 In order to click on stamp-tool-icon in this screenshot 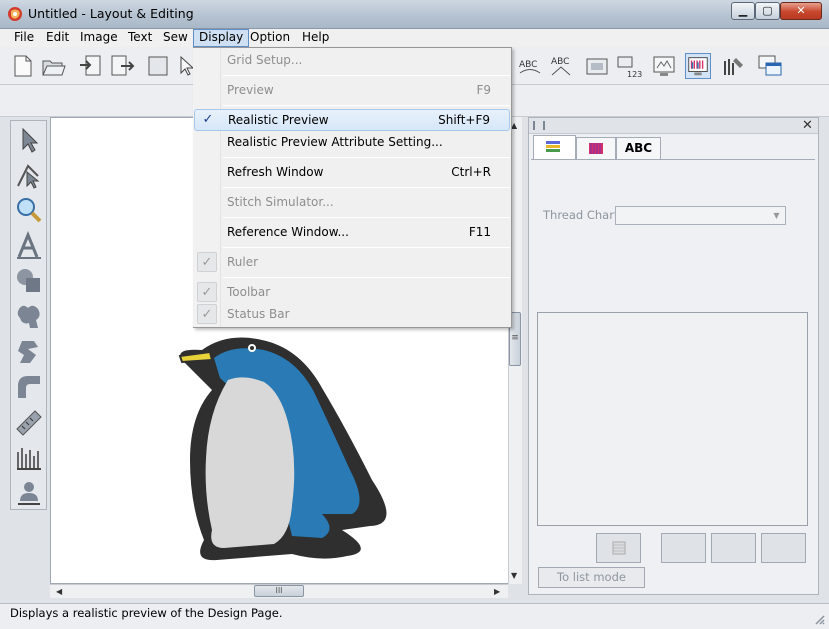, I will do `click(29, 316)`.